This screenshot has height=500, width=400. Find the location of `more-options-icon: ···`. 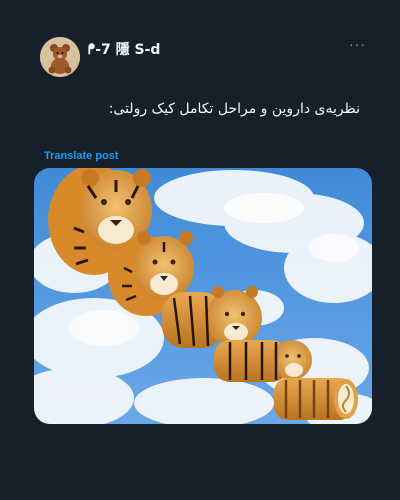

more-options-icon: ··· is located at coordinates (357, 44).